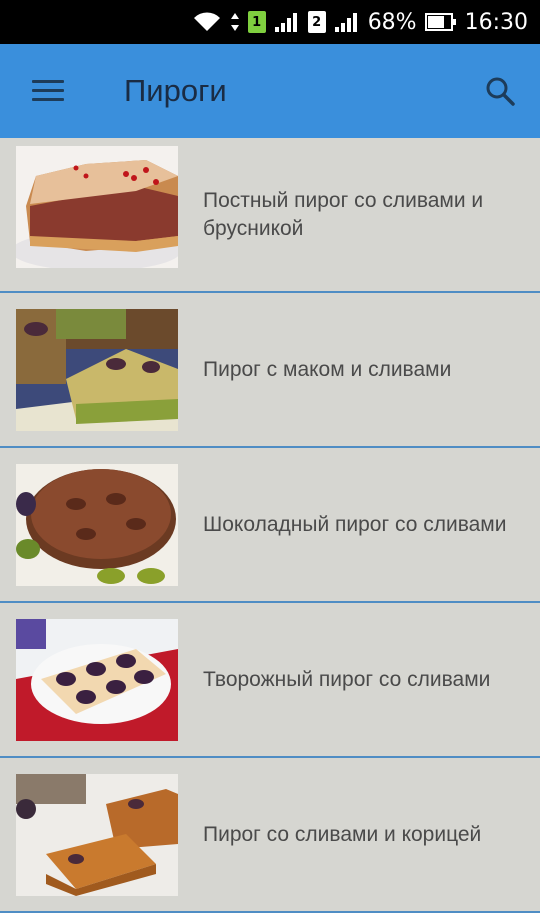 The image size is (540, 913). Describe the element at coordinates (97, 835) in the screenshot. I see `plum-cinnamon-cake-thumbnail` at that location.